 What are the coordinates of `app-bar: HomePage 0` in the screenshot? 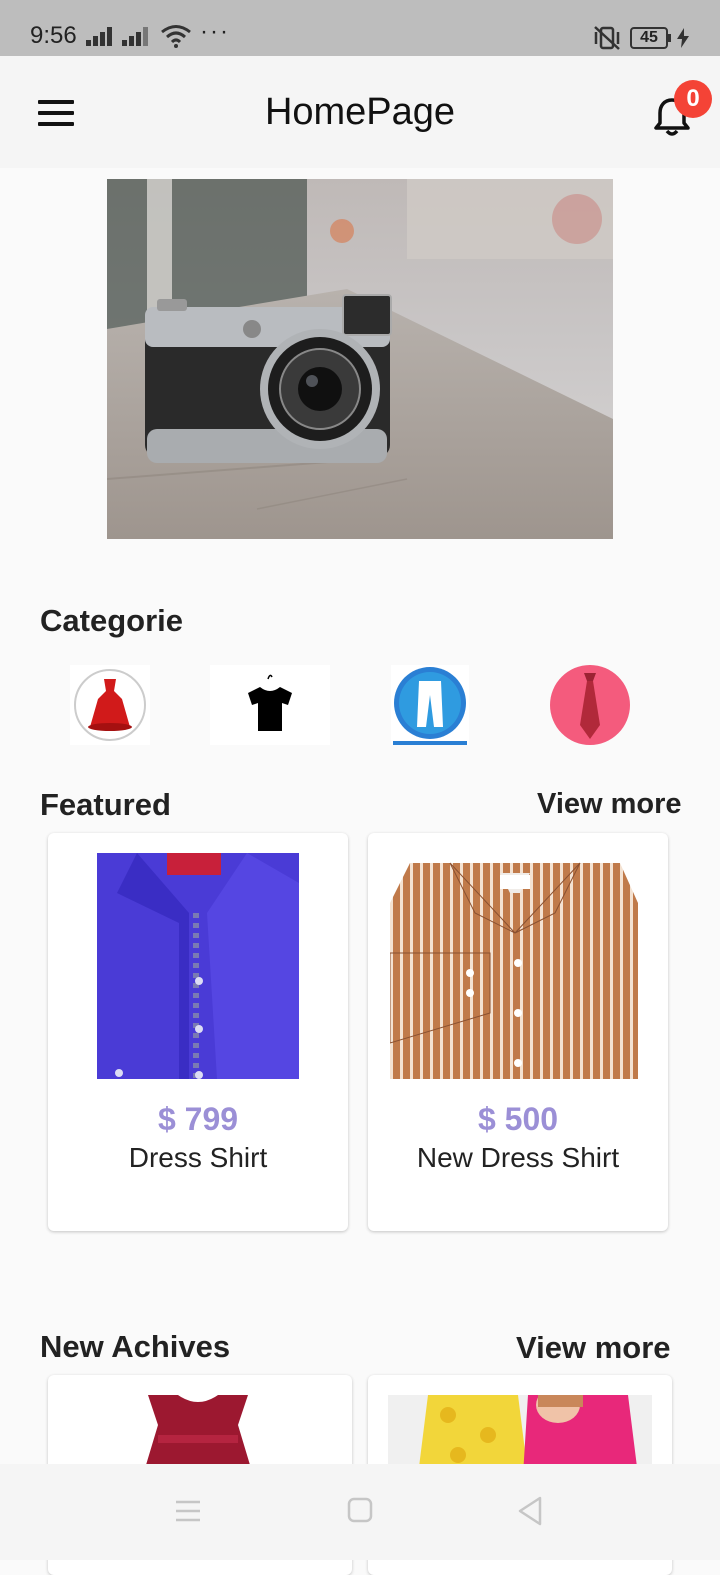 It's located at (360, 112).